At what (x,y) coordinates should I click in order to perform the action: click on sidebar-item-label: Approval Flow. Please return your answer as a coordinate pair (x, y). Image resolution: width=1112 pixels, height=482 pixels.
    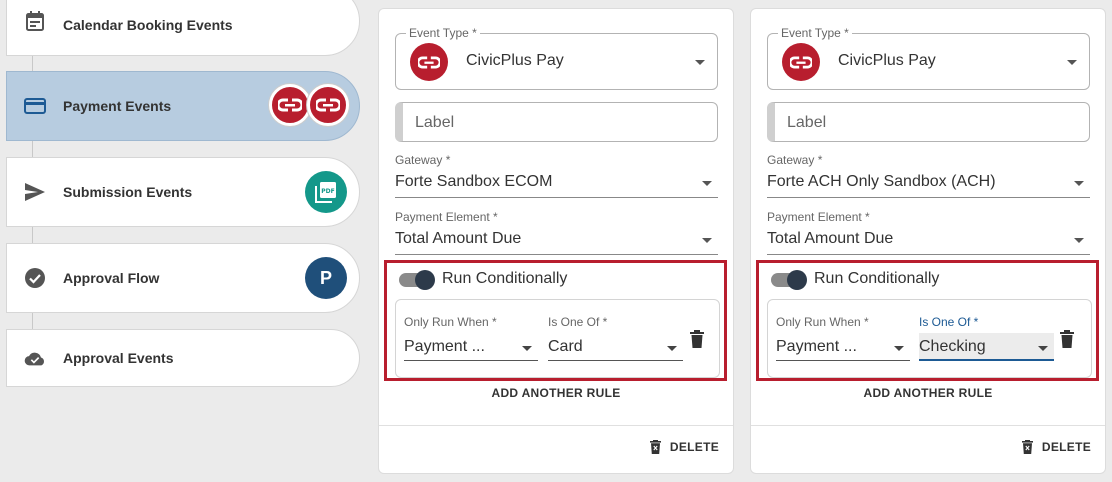
    Looking at the image, I should click on (111, 278).